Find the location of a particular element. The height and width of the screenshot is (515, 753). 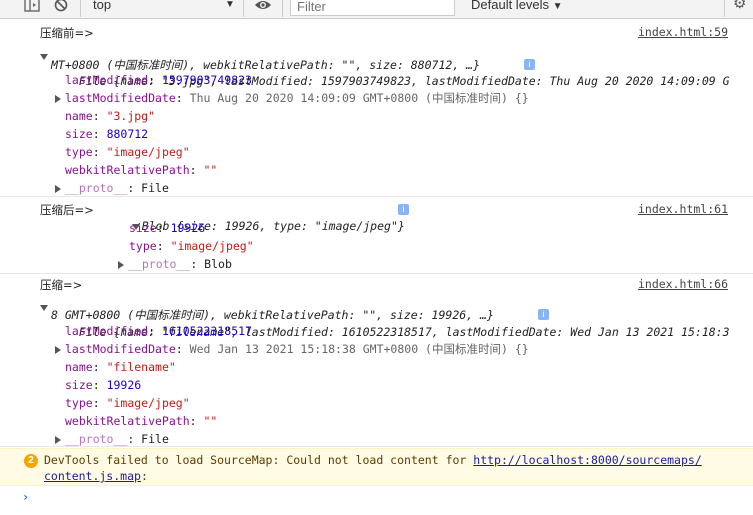

settings-gear-icon: ⚙ is located at coordinates (739, 7).